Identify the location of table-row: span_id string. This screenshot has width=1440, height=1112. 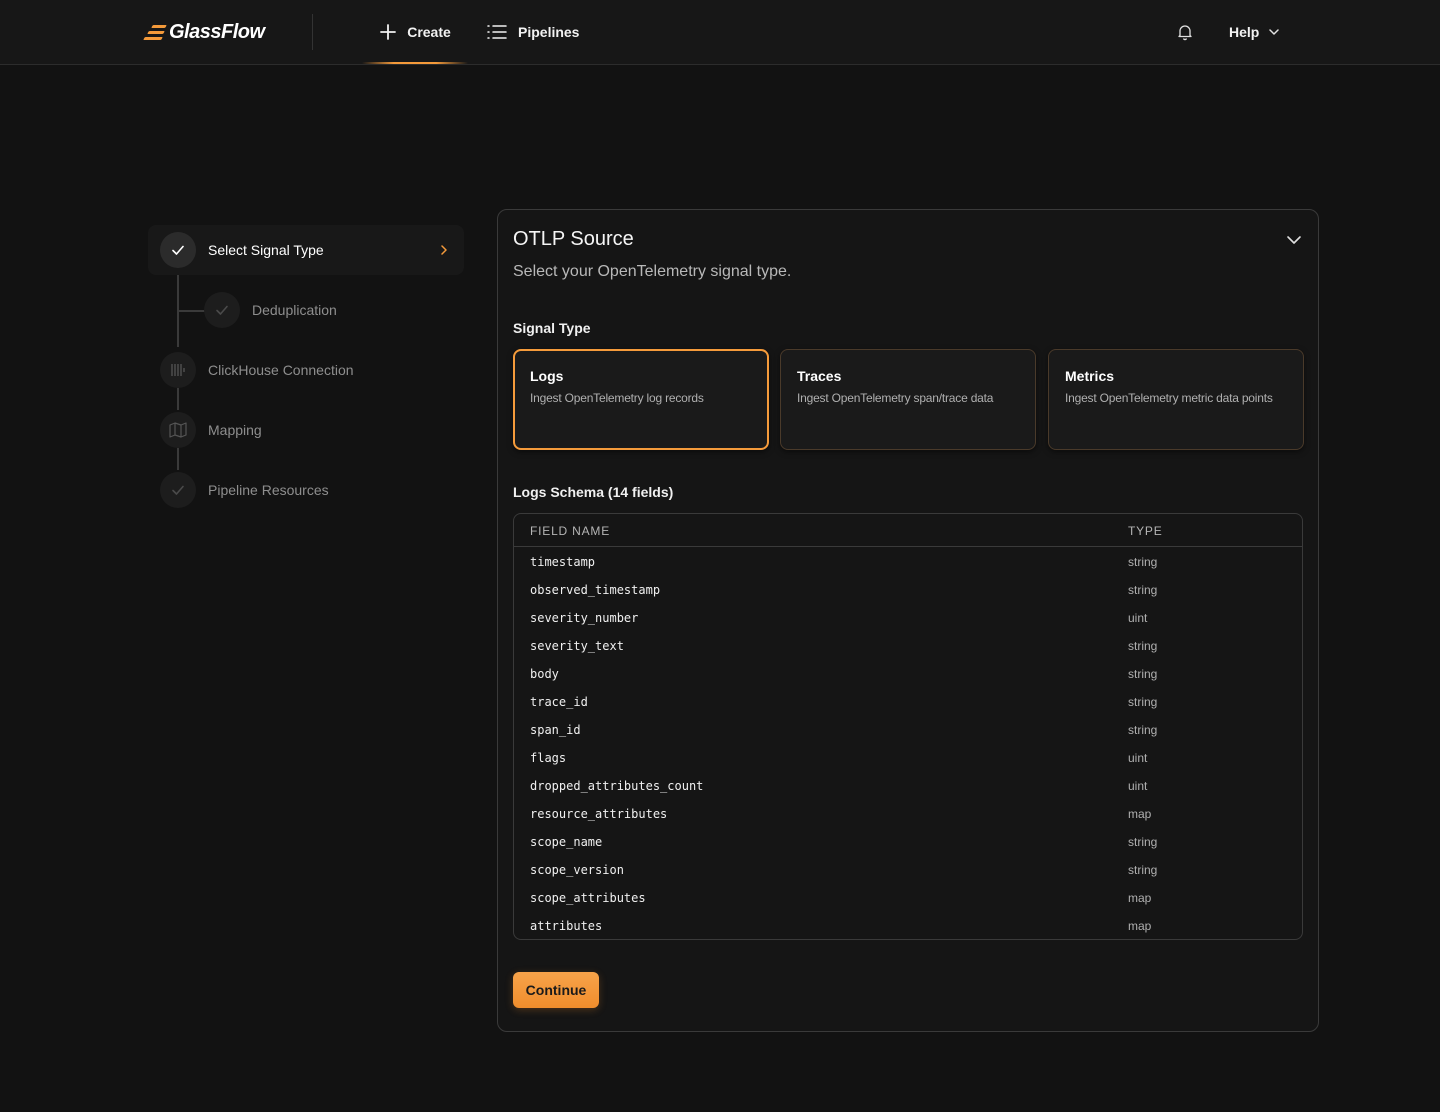
(908, 729).